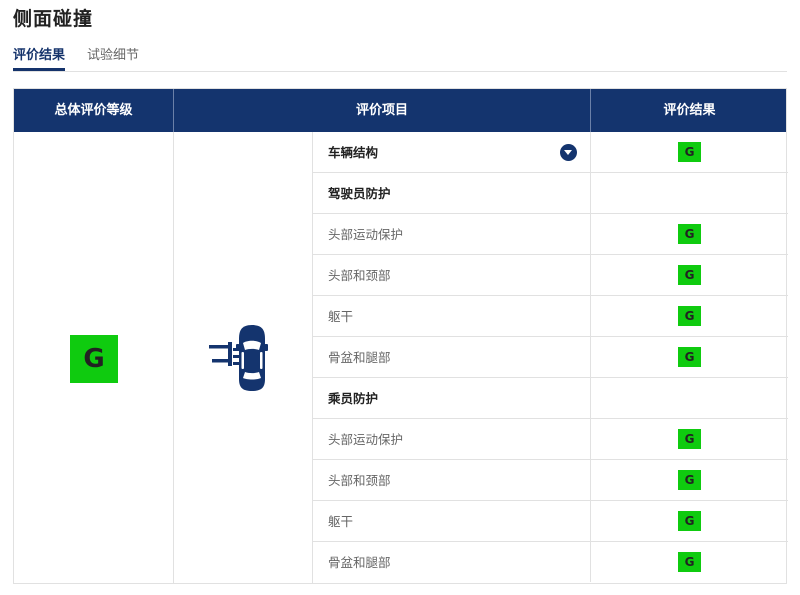  Describe the element at coordinates (238, 358) in the screenshot. I see `side-impact-car-icon` at that location.